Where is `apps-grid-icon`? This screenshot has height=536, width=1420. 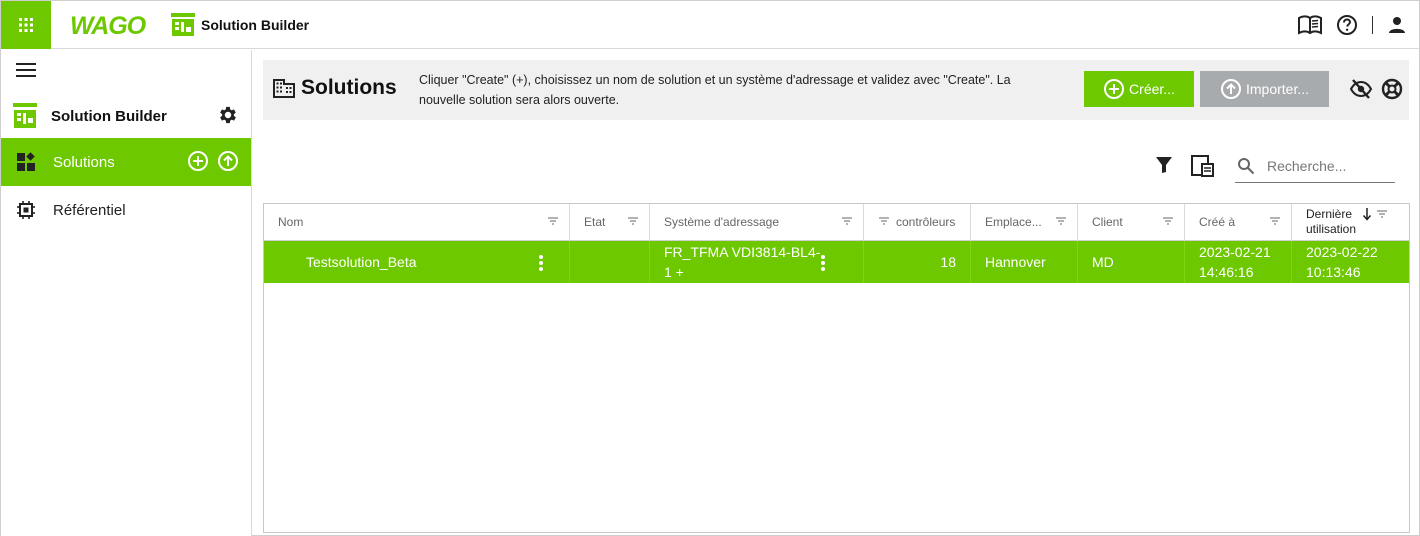
apps-grid-icon is located at coordinates (26, 24).